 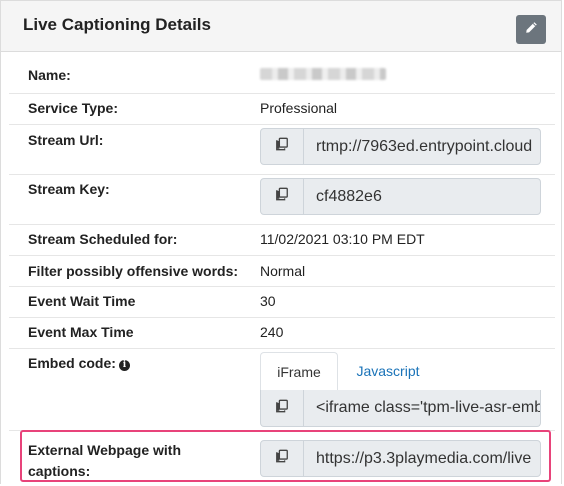 I want to click on filter-value: Normal, so click(x=283, y=271).